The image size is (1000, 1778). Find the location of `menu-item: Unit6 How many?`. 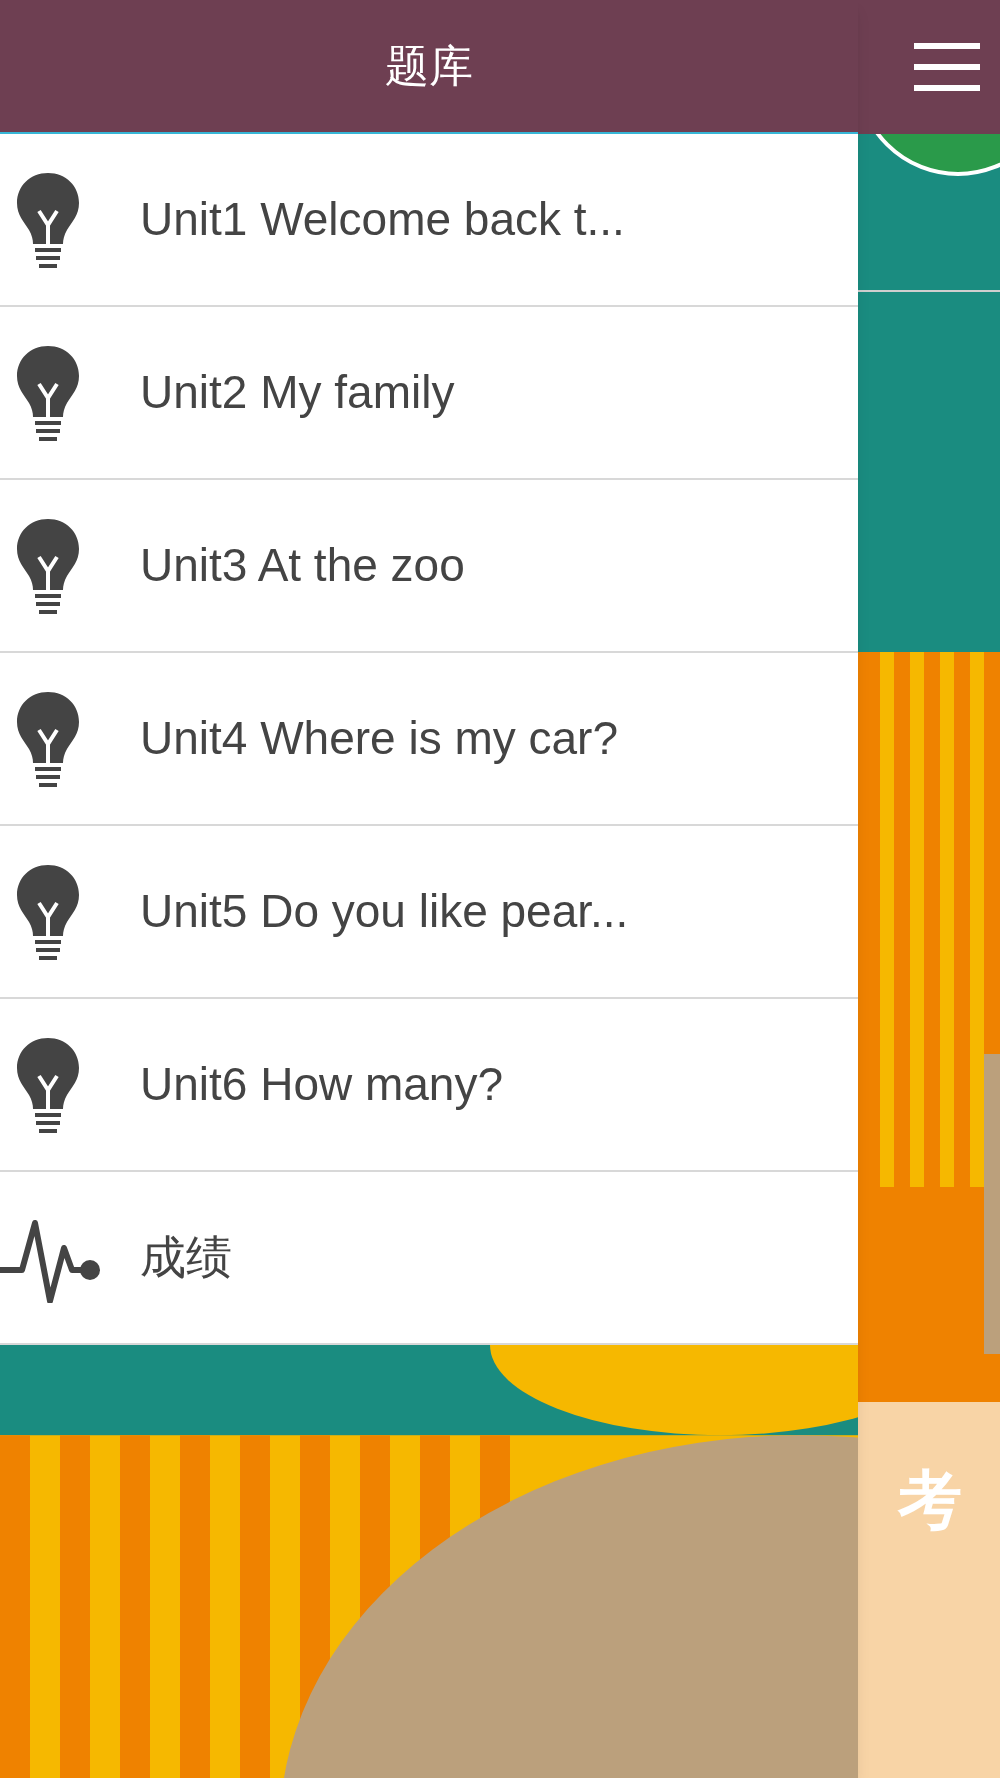

menu-item: Unit6 How many? is located at coordinates (429, 1085).